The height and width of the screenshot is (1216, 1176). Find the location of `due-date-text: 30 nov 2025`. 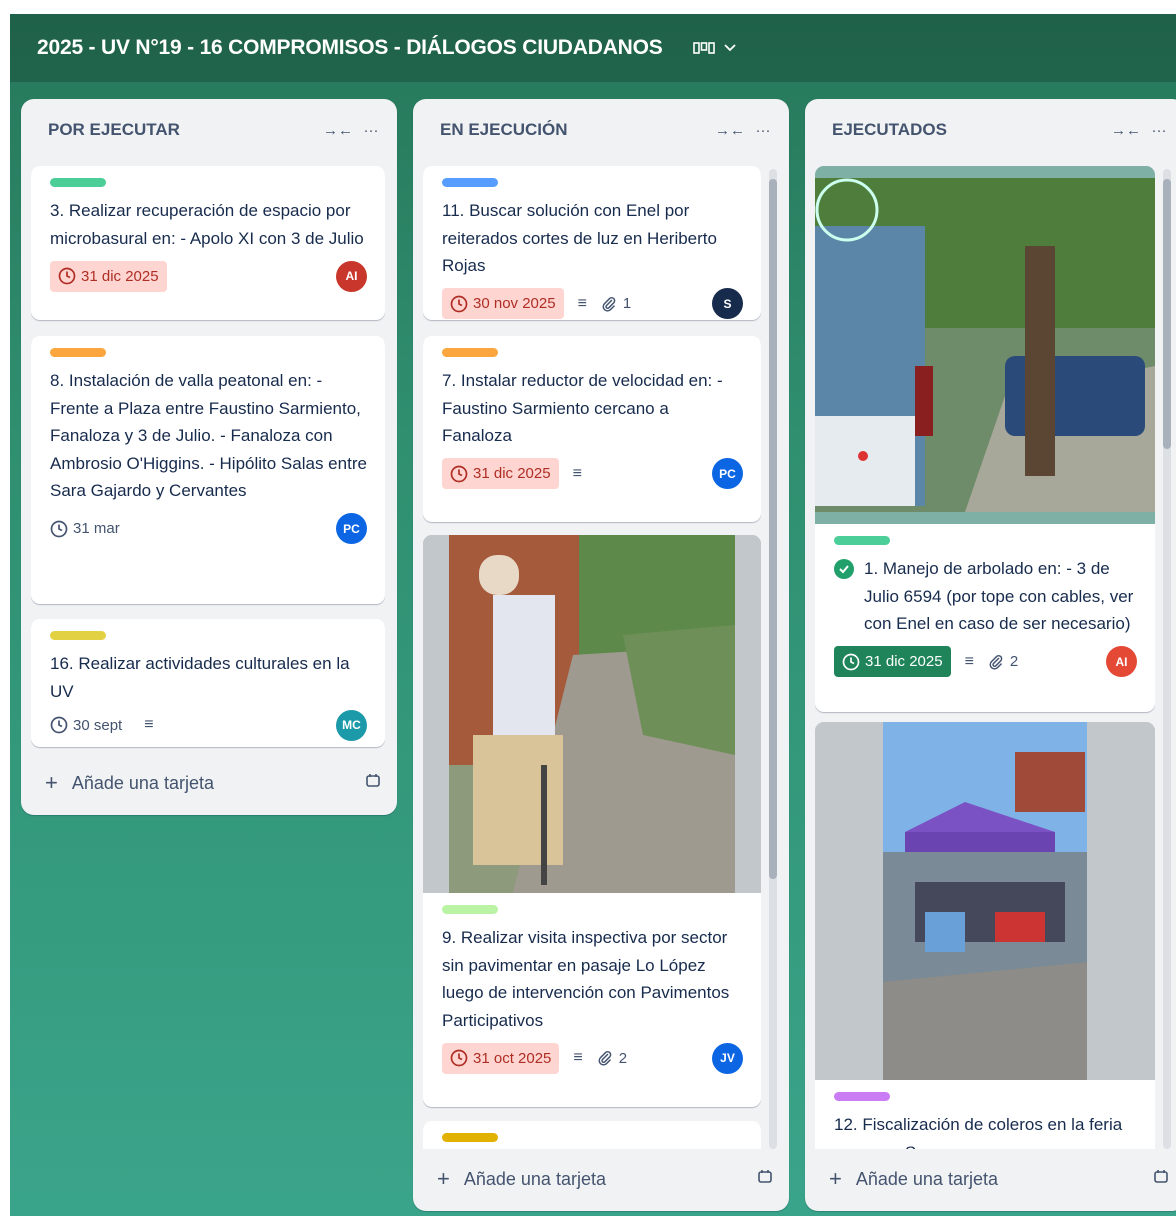

due-date-text: 30 nov 2025 is located at coordinates (514, 303).